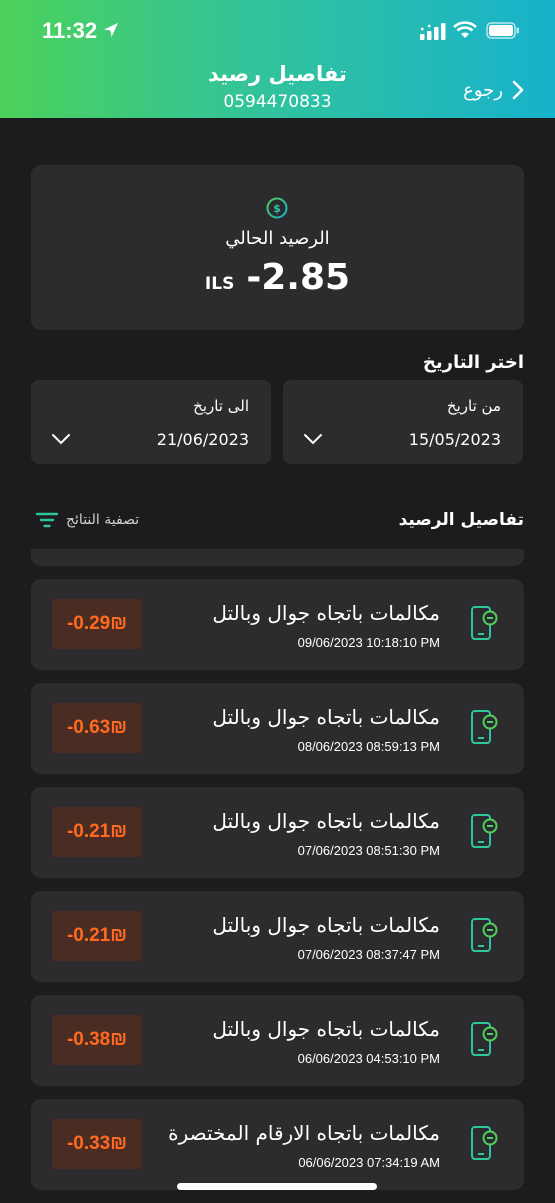  I want to click on to-date-label: الى تاريخ, so click(221, 406).